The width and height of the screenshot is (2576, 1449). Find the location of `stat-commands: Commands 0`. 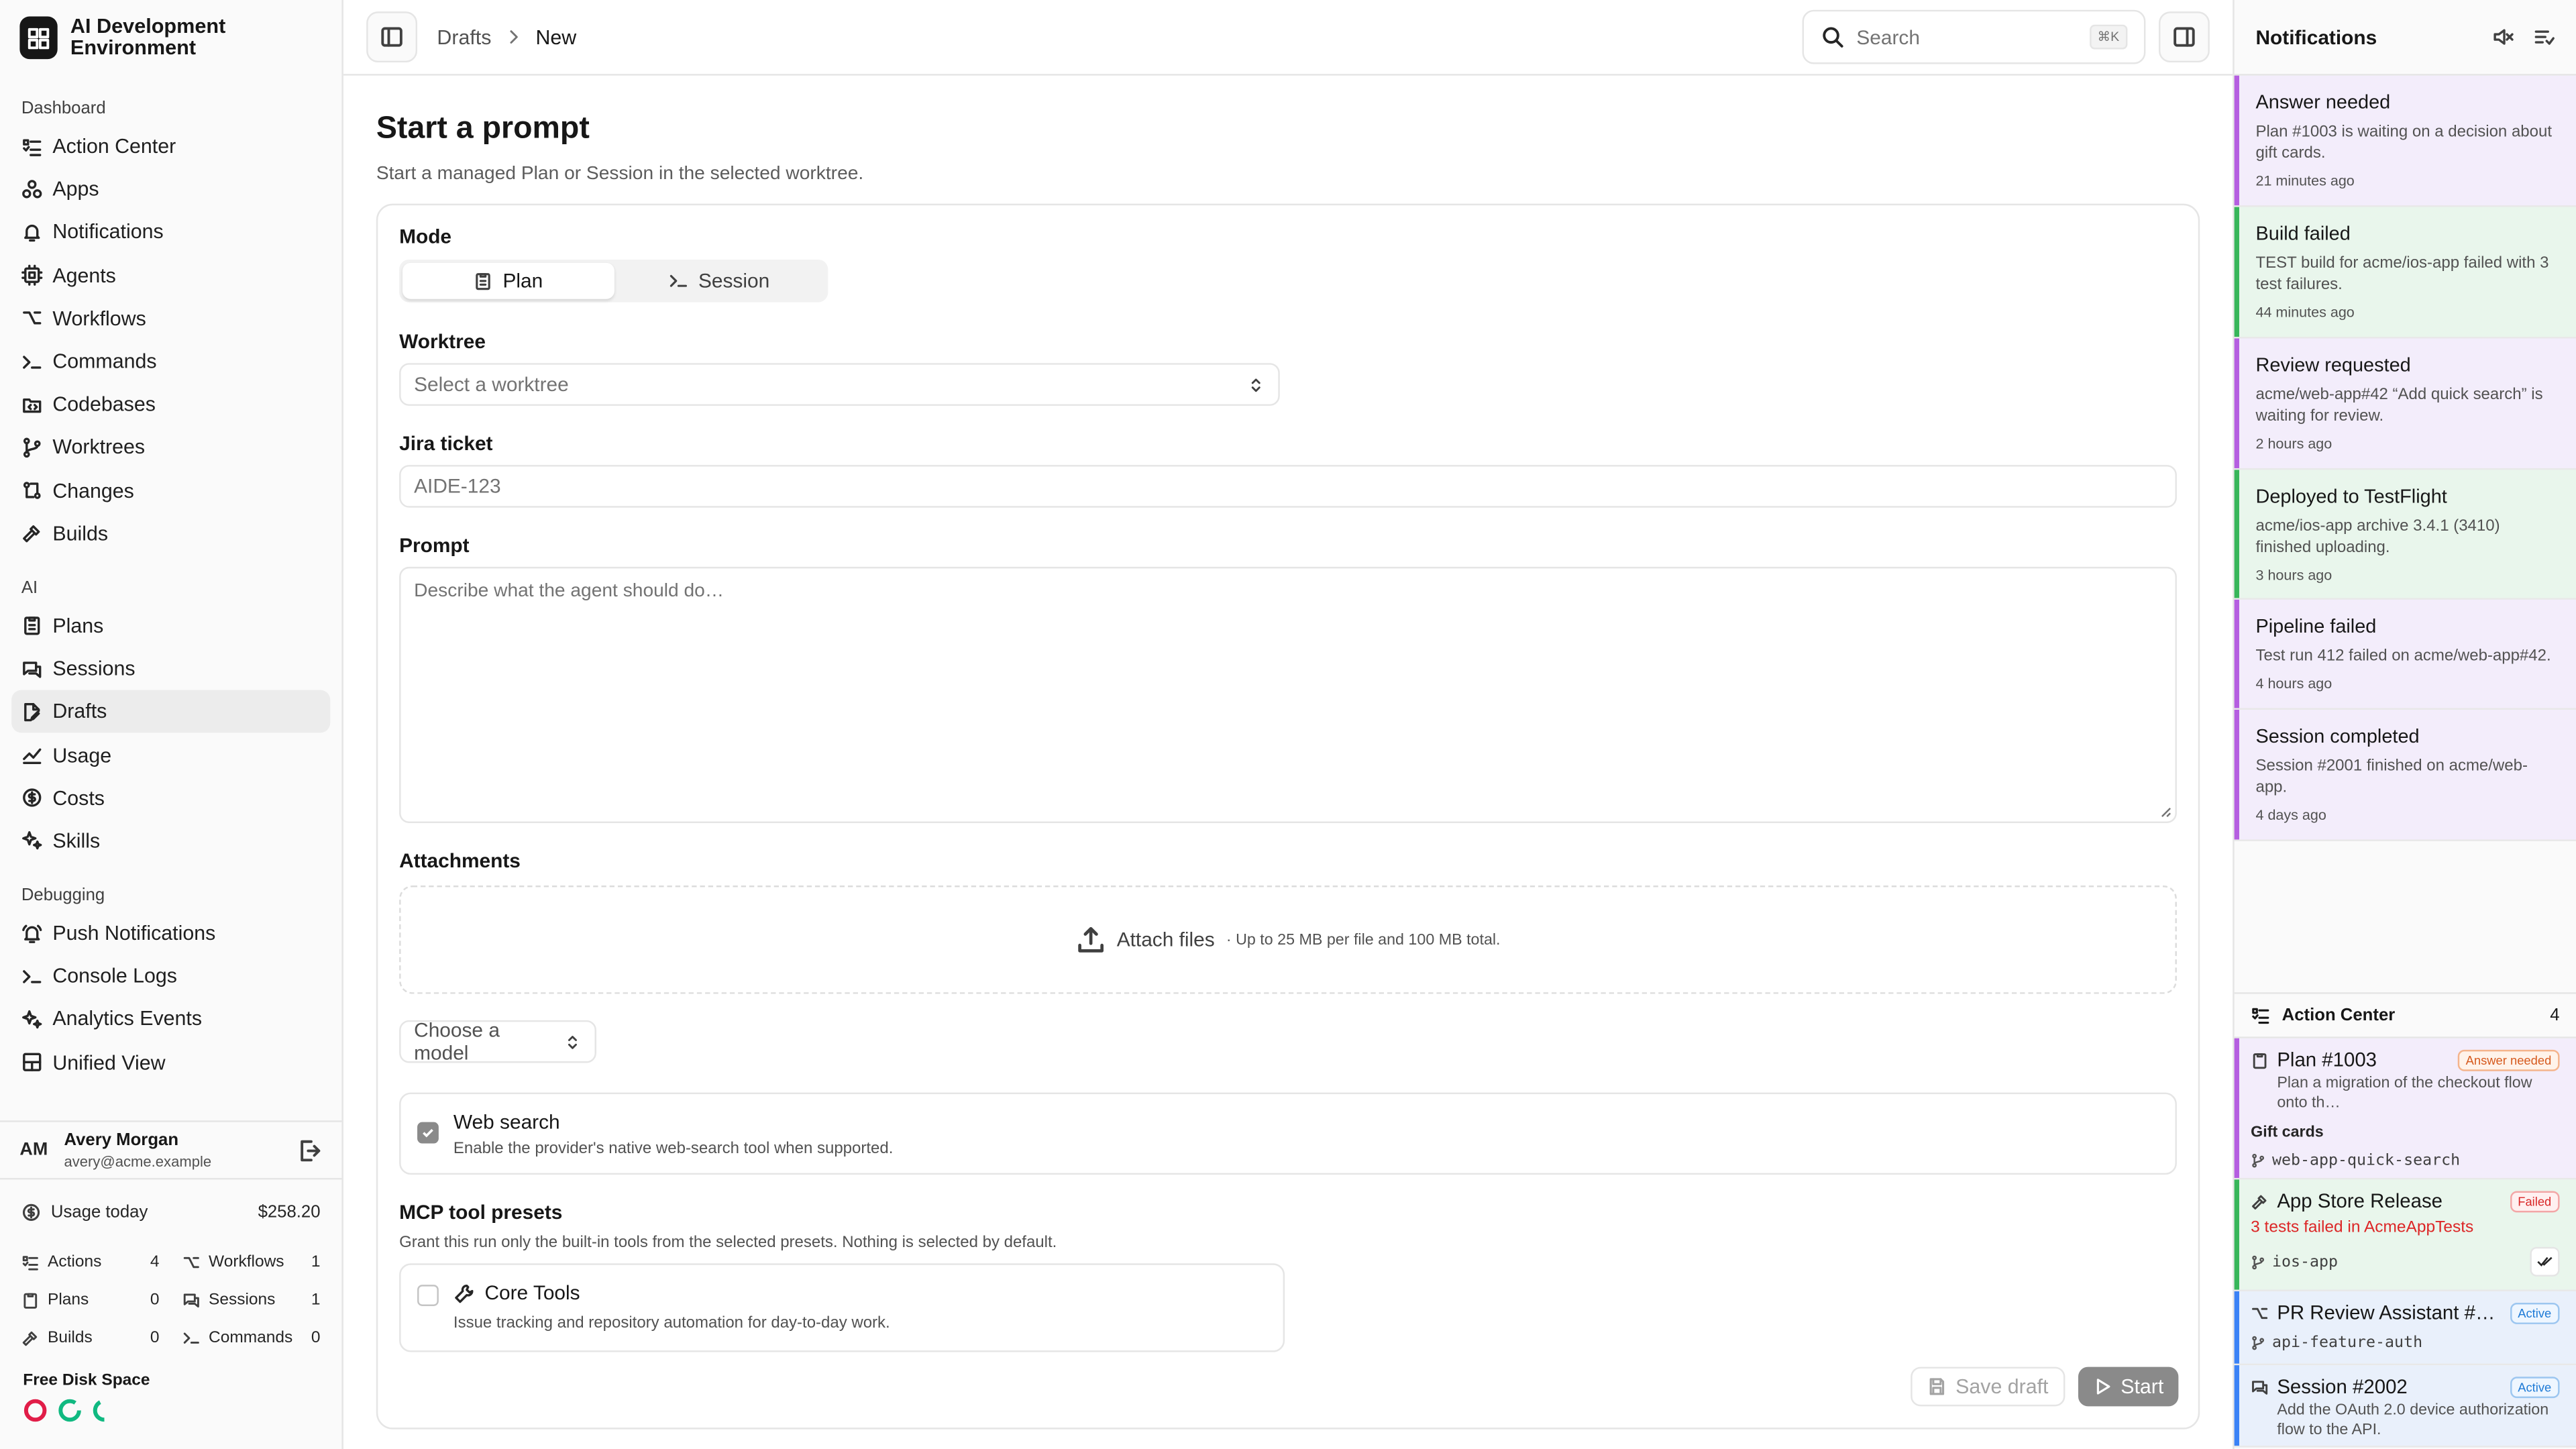

stat-commands: Commands 0 is located at coordinates (251, 1338).